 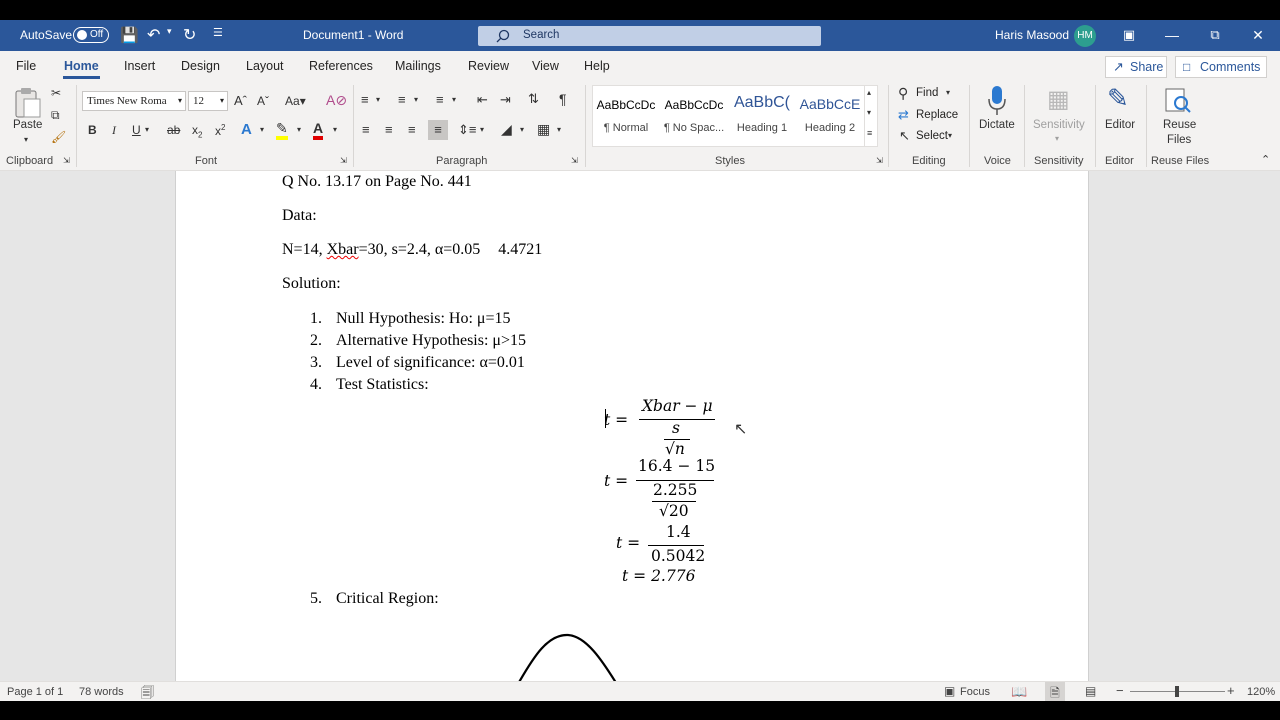 What do you see at coordinates (932, 136) in the screenshot?
I see `select-label: Select` at bounding box center [932, 136].